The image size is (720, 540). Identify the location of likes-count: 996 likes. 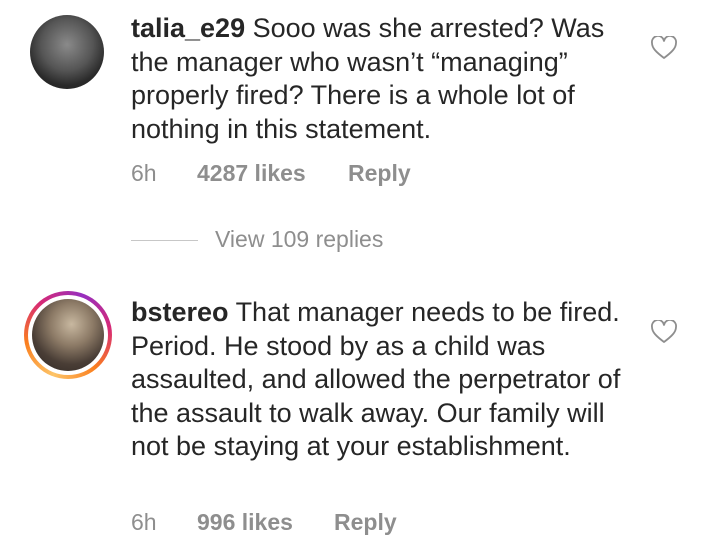
(245, 522).